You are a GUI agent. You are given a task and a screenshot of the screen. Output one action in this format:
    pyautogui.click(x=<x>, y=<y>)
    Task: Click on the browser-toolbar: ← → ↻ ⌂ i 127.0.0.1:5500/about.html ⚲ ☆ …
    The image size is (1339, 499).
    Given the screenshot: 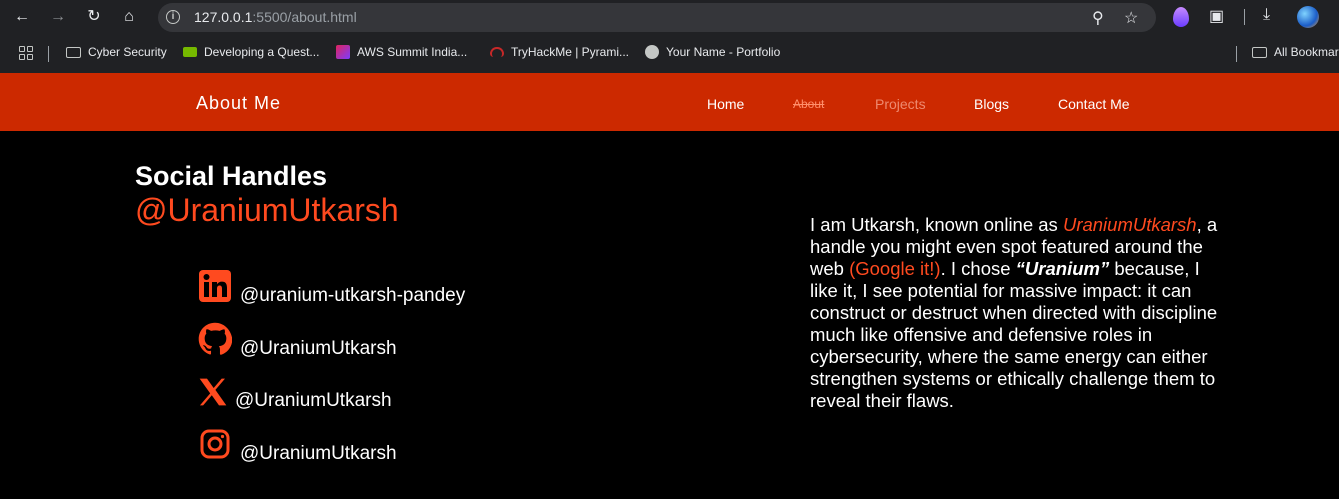 What is the action you would take?
    pyautogui.click(x=669, y=17)
    